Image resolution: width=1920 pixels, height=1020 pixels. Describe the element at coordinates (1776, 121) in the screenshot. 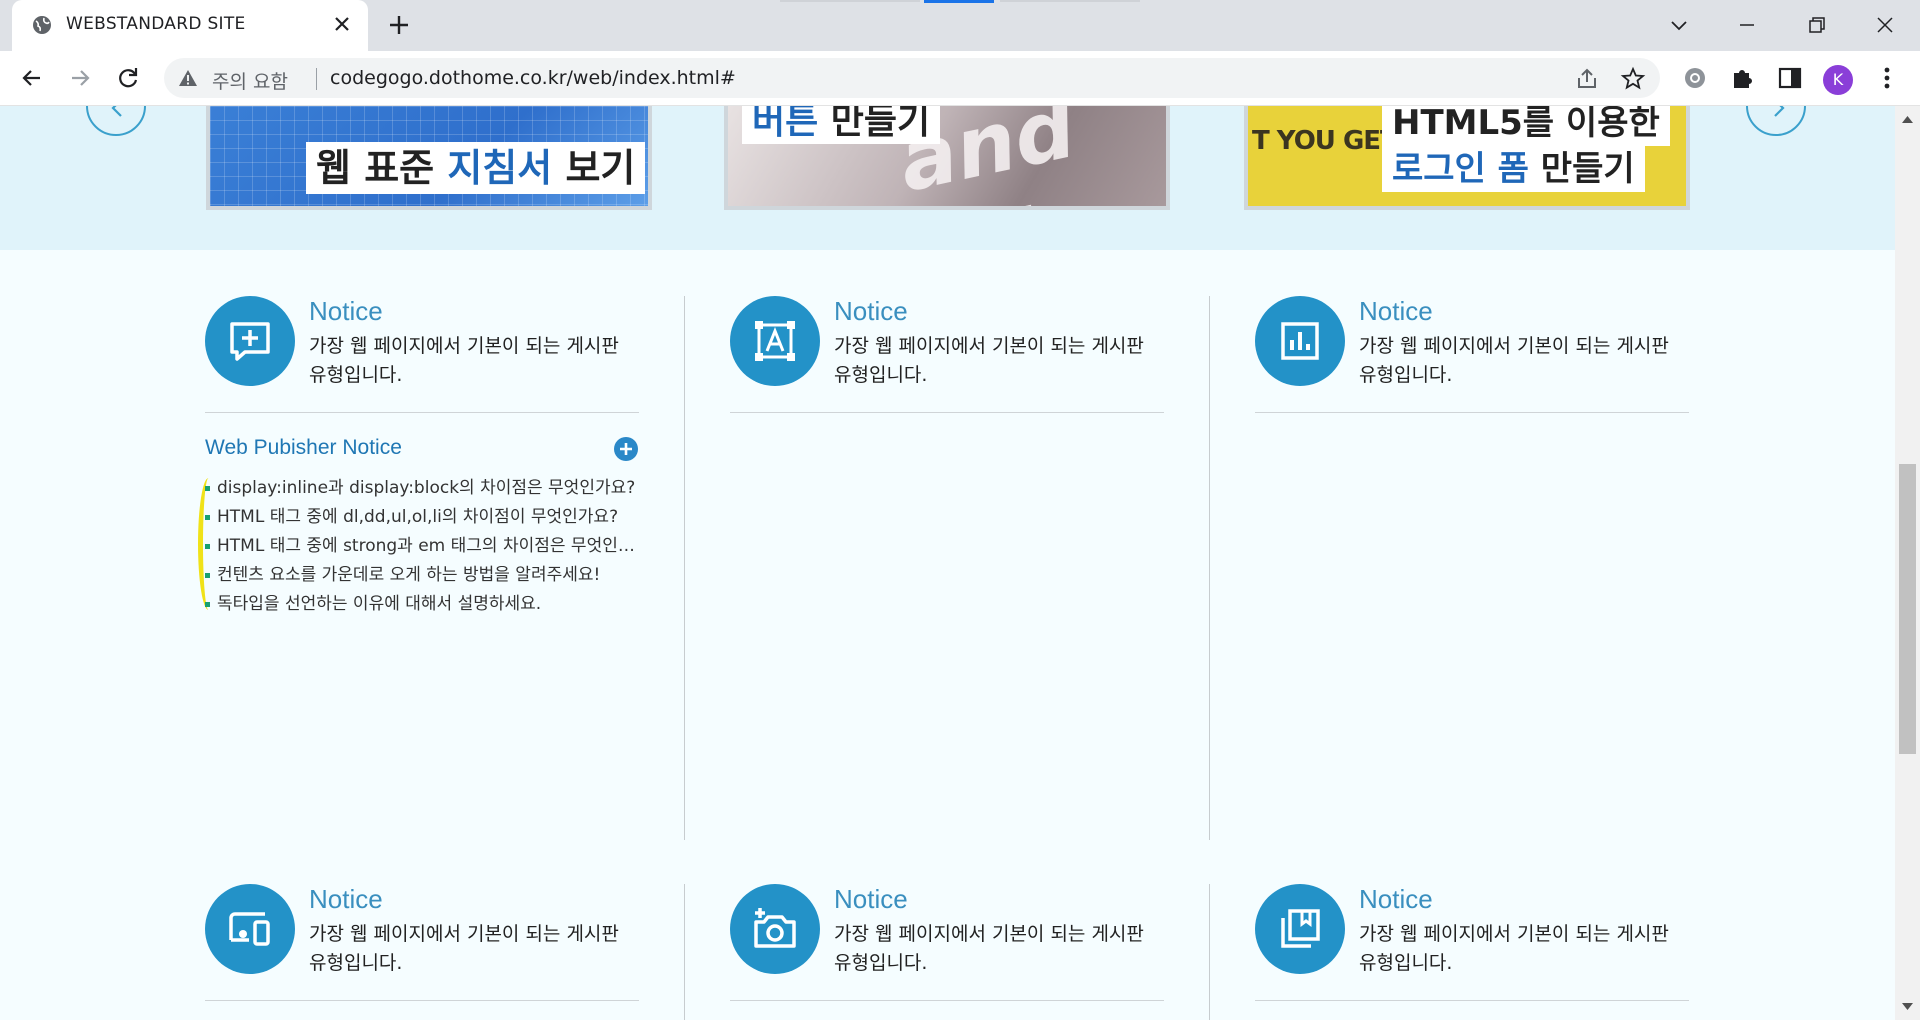

I see `slider-next-button` at that location.